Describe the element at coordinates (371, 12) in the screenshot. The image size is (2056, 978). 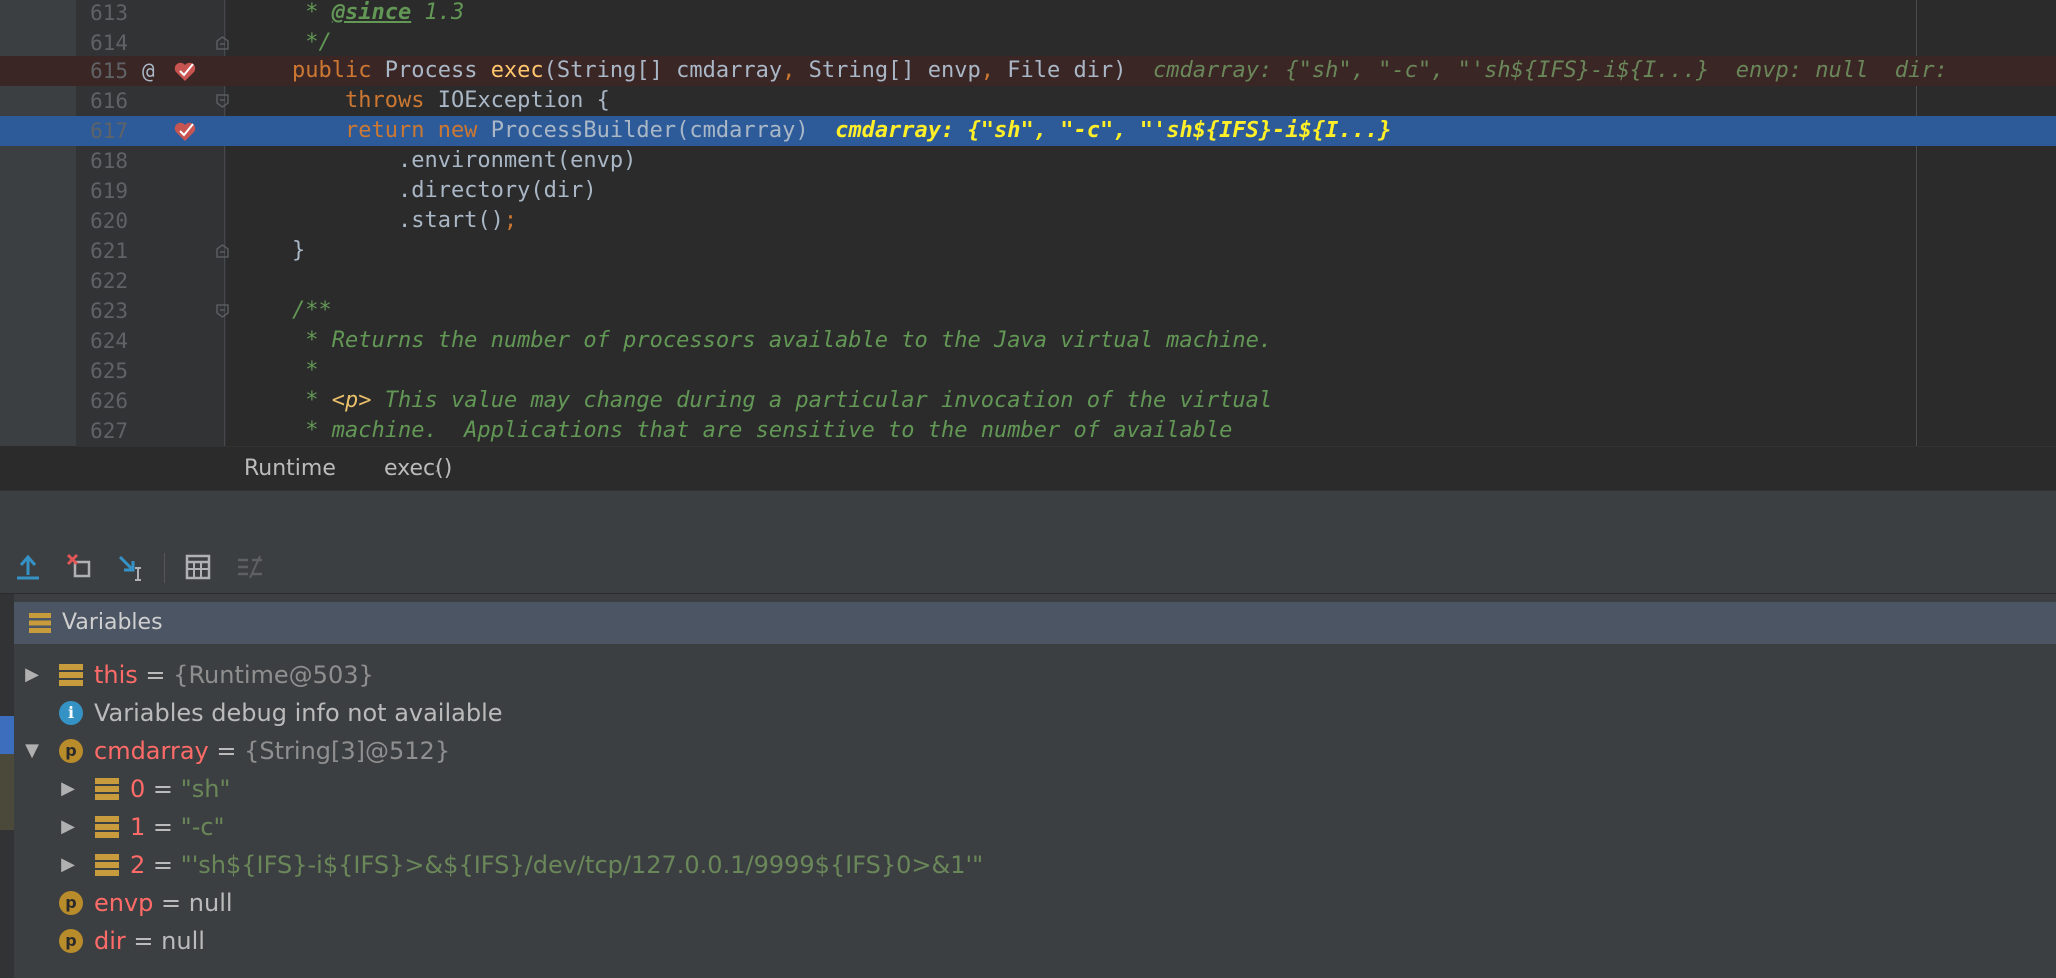
I see `javadoc-tag: @since` at that location.